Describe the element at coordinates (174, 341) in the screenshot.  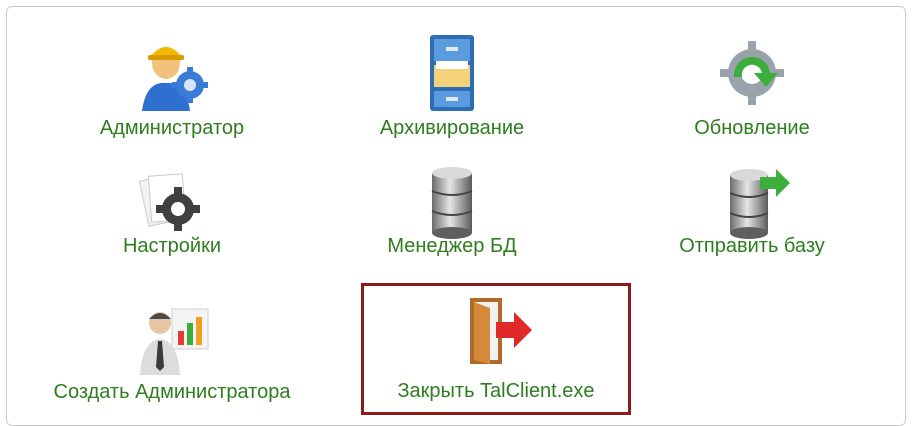
I see `create-admin-chart-icon` at that location.